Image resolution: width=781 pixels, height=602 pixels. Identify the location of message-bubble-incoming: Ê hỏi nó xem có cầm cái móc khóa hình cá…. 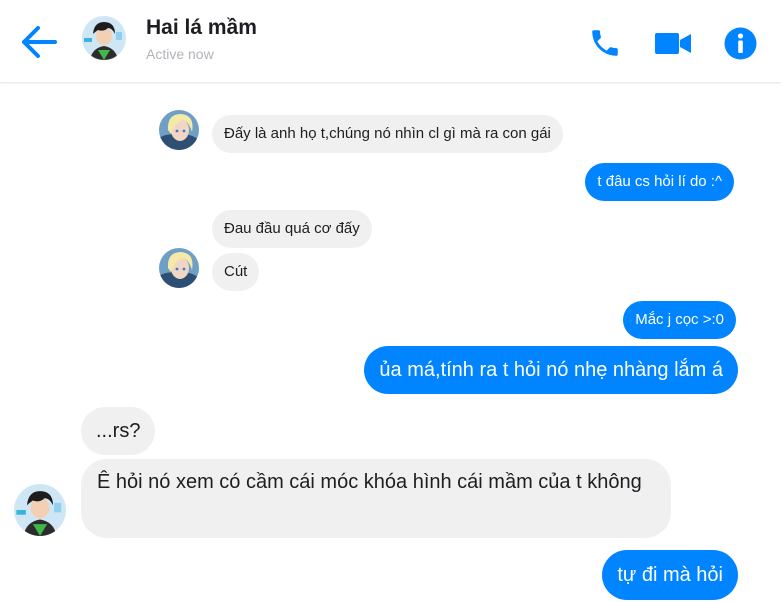
(376, 498).